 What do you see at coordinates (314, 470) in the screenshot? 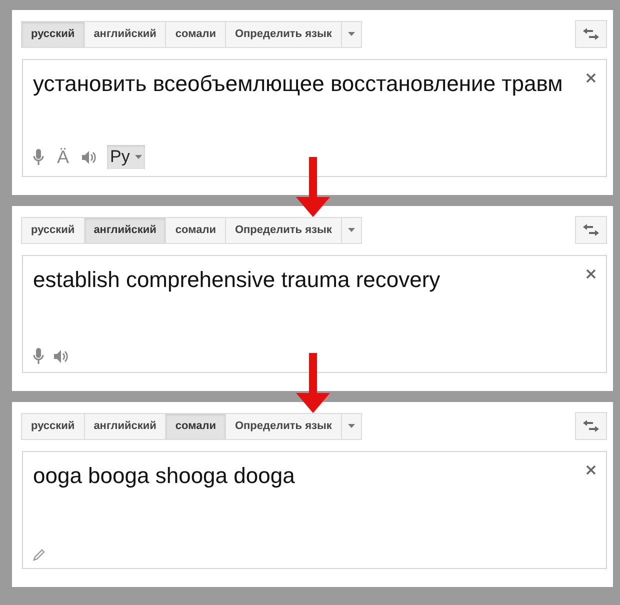
I see `input-text: ooga booga shooga dooga` at bounding box center [314, 470].